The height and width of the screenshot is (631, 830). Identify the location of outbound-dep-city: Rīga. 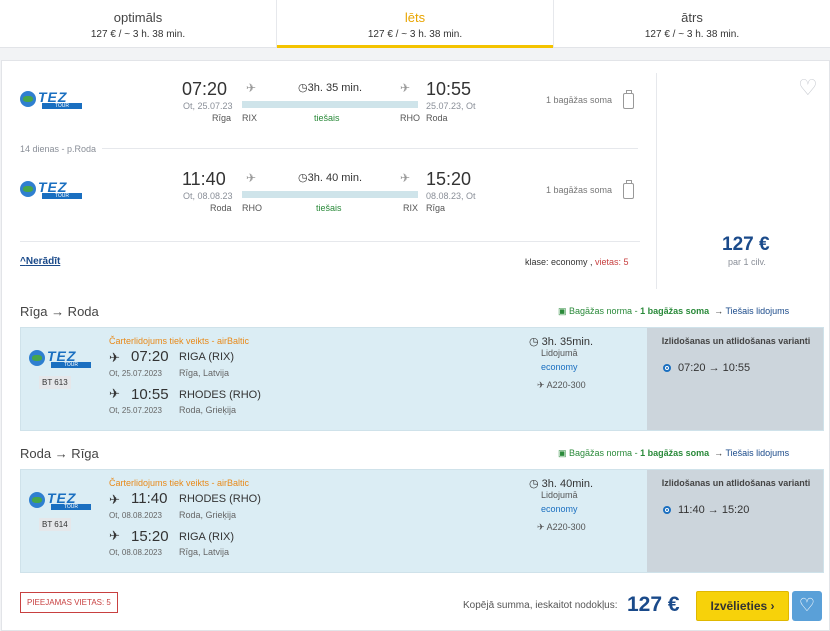
(222, 118).